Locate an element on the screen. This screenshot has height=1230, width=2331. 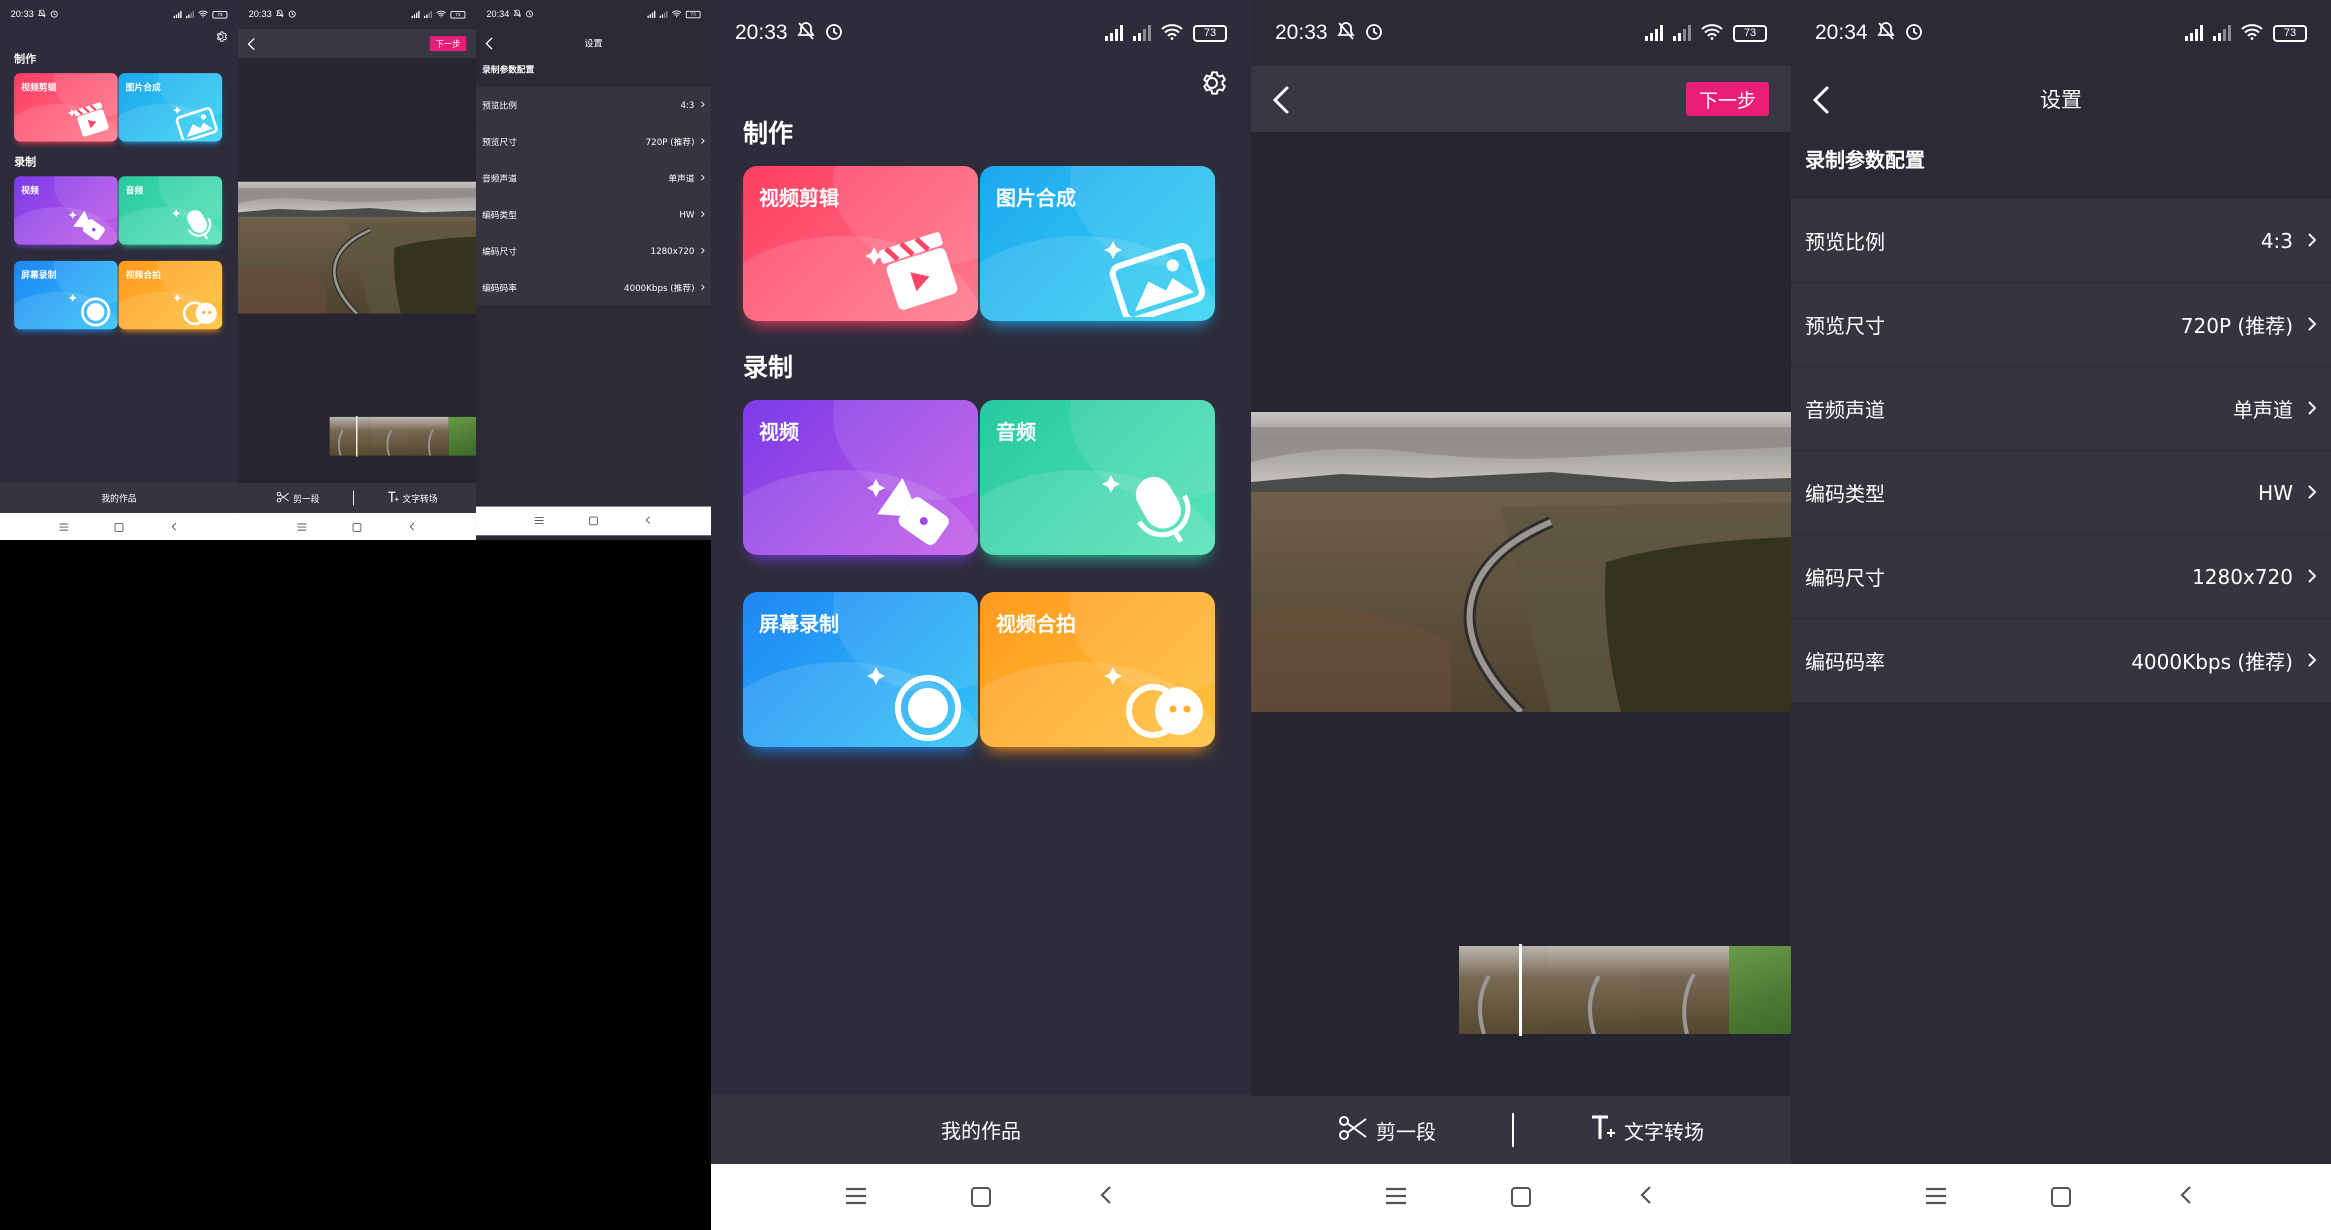
card-label: 视频剪辑 is located at coordinates (39, 87).